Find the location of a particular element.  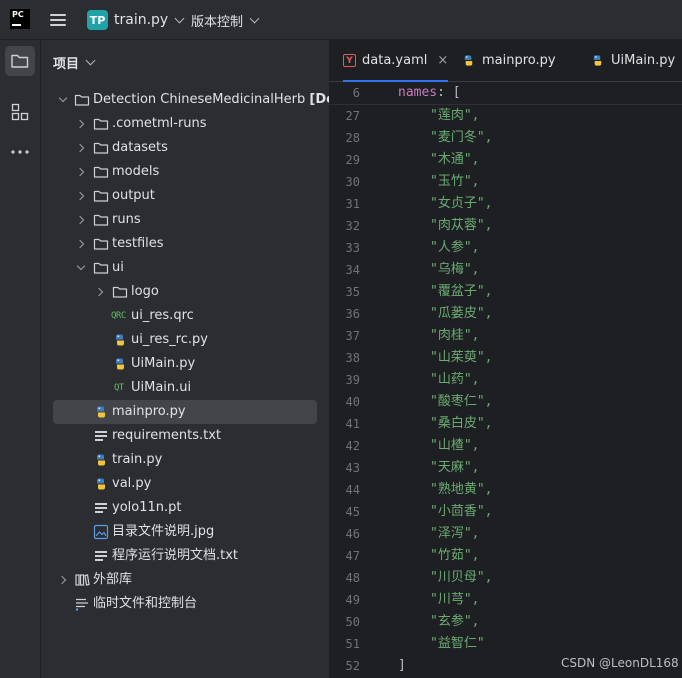

line-number: 28 is located at coordinates (352, 138).